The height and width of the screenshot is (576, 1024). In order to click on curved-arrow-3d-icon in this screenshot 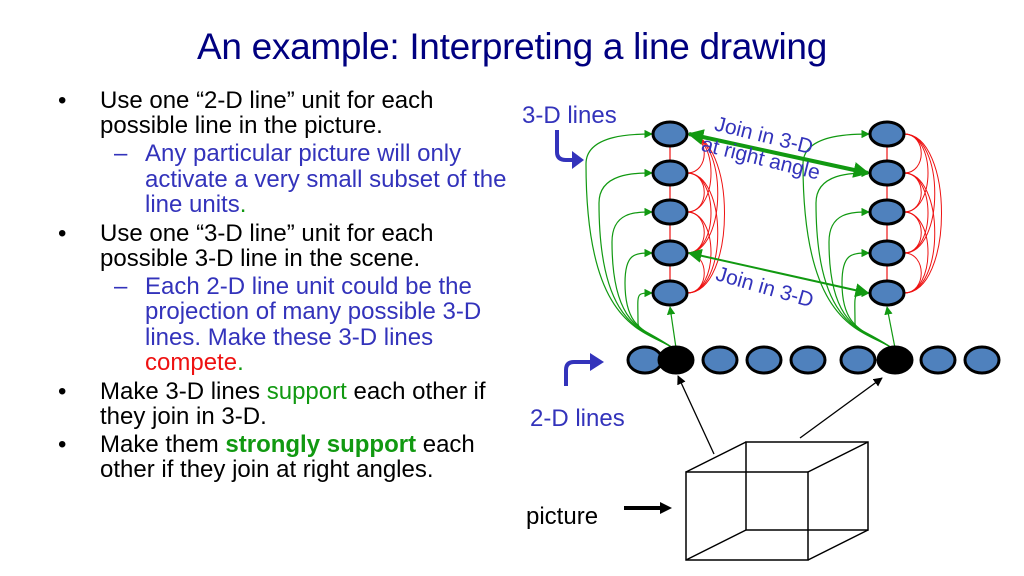, I will do `click(564, 146)`.